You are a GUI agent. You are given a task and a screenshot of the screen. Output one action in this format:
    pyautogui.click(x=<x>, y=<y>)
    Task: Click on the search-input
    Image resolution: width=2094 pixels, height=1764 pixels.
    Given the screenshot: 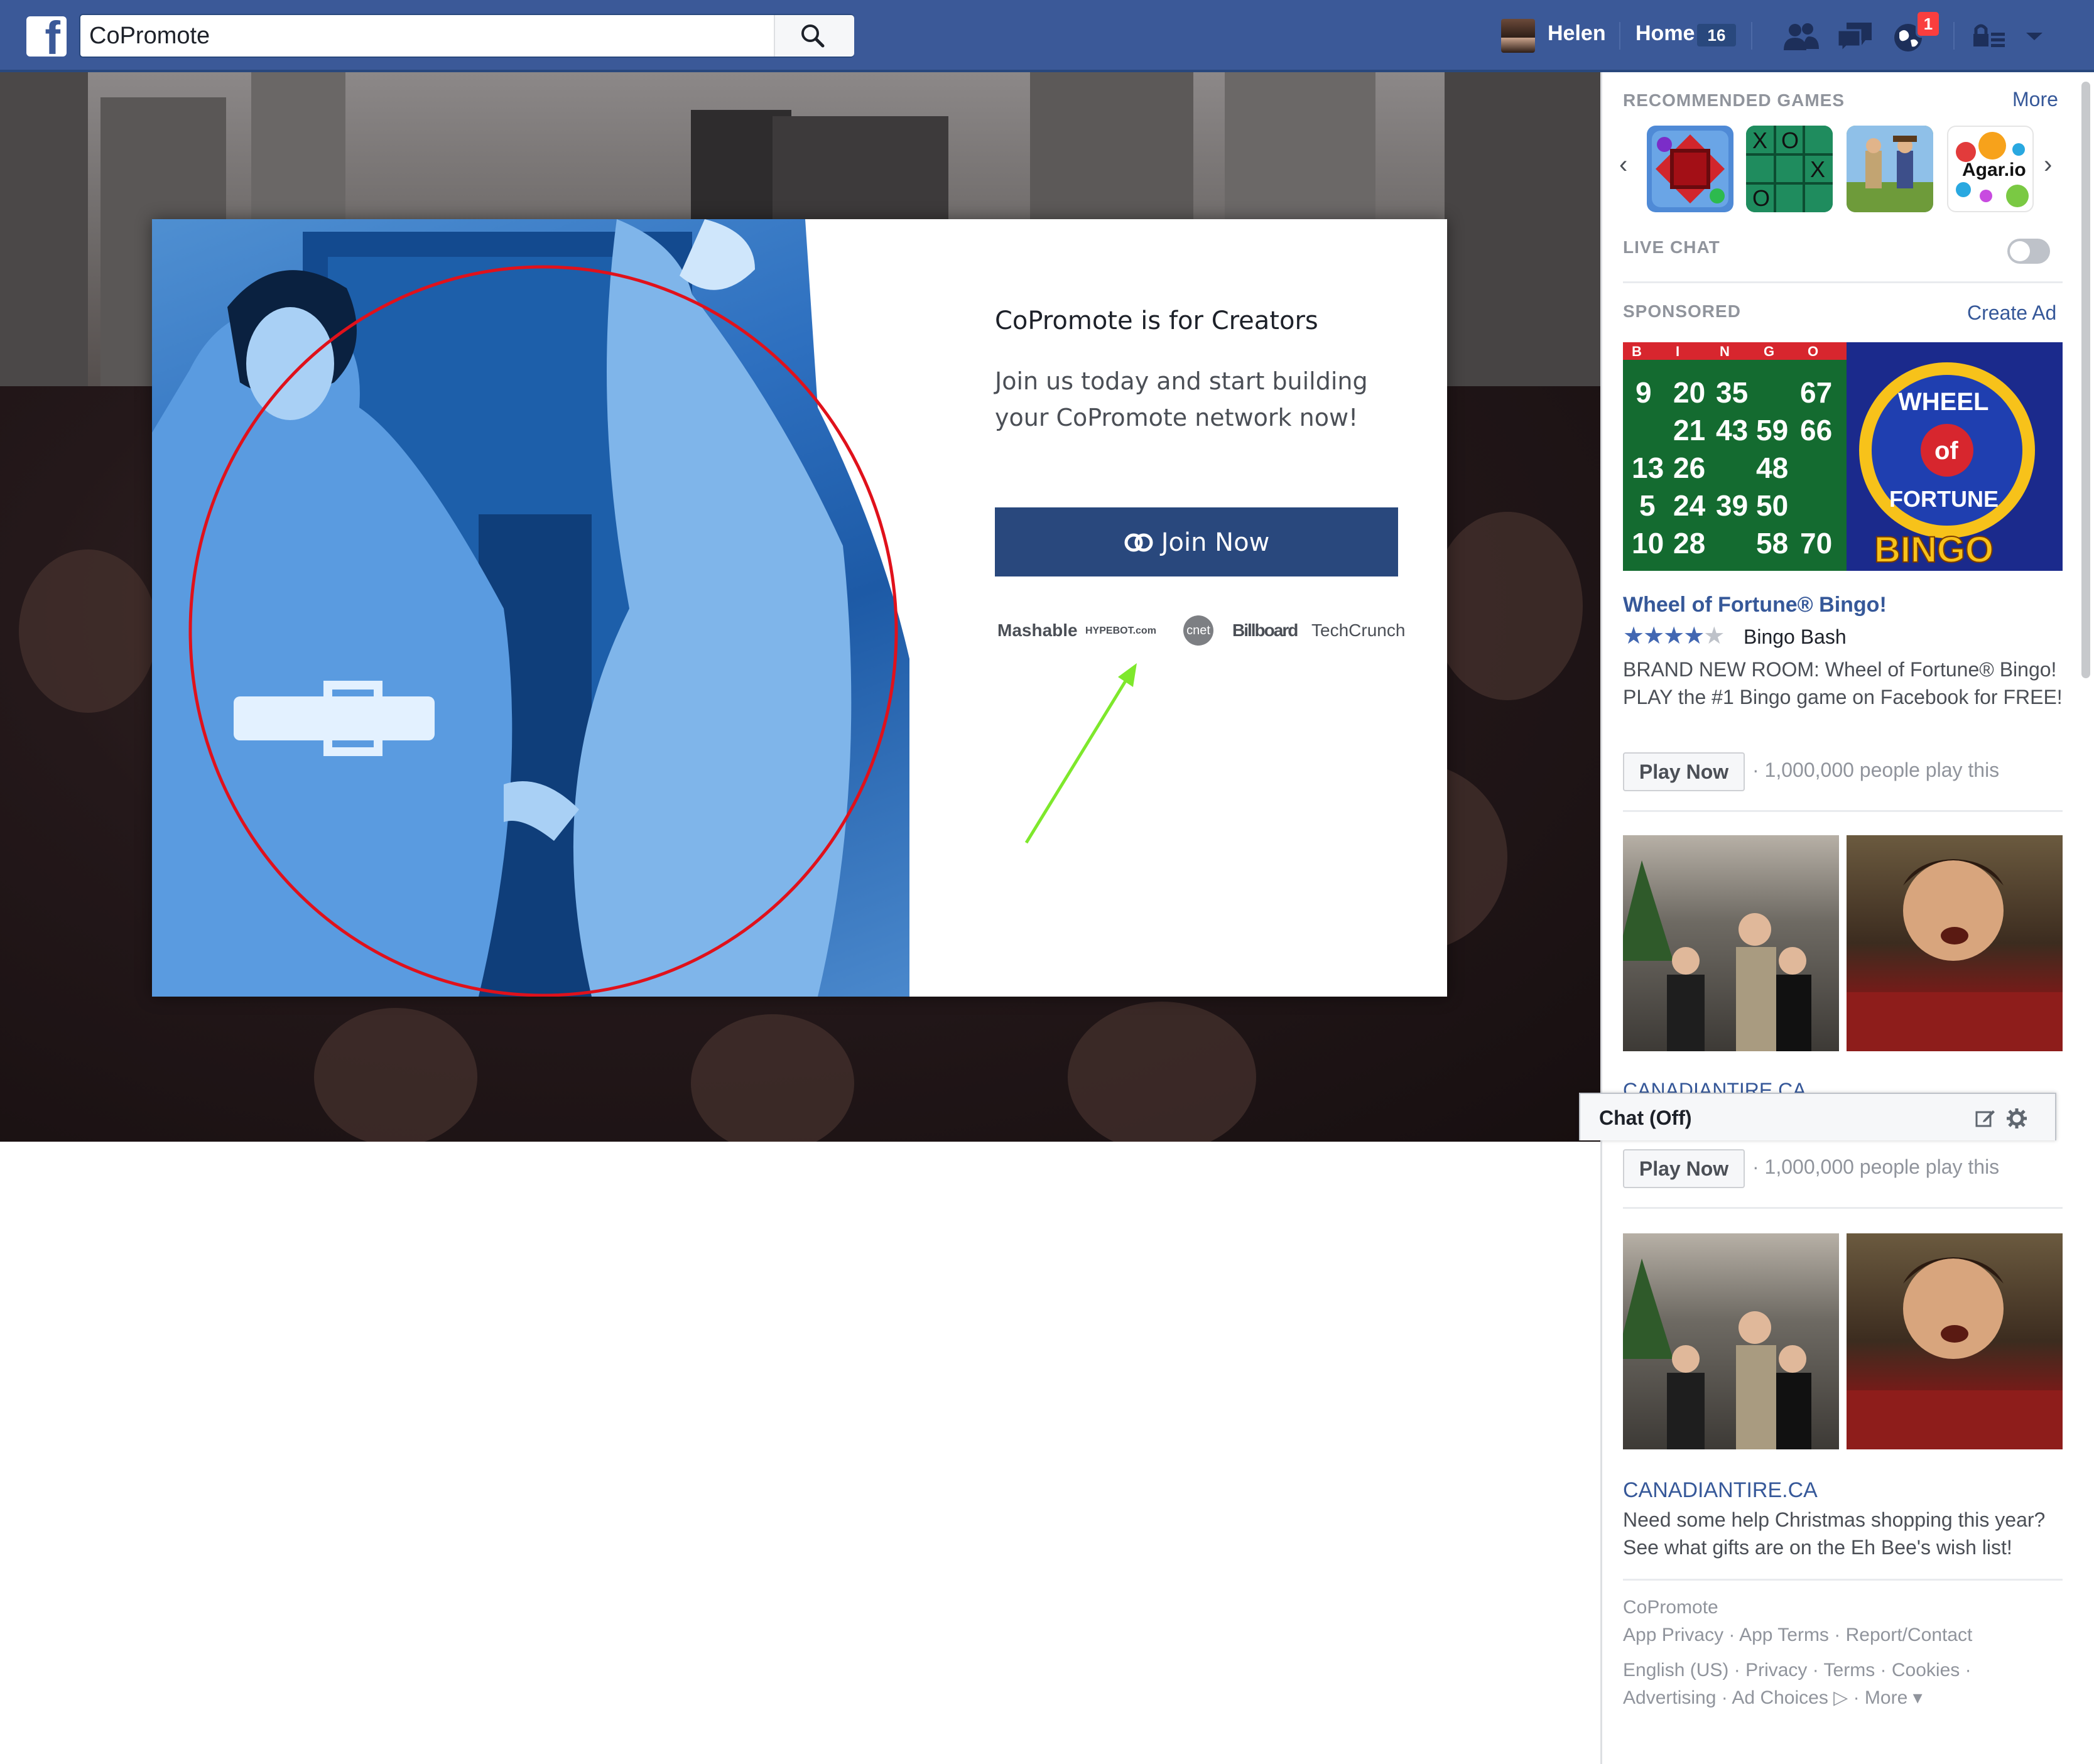 What is the action you would take?
    pyautogui.click(x=422, y=35)
    